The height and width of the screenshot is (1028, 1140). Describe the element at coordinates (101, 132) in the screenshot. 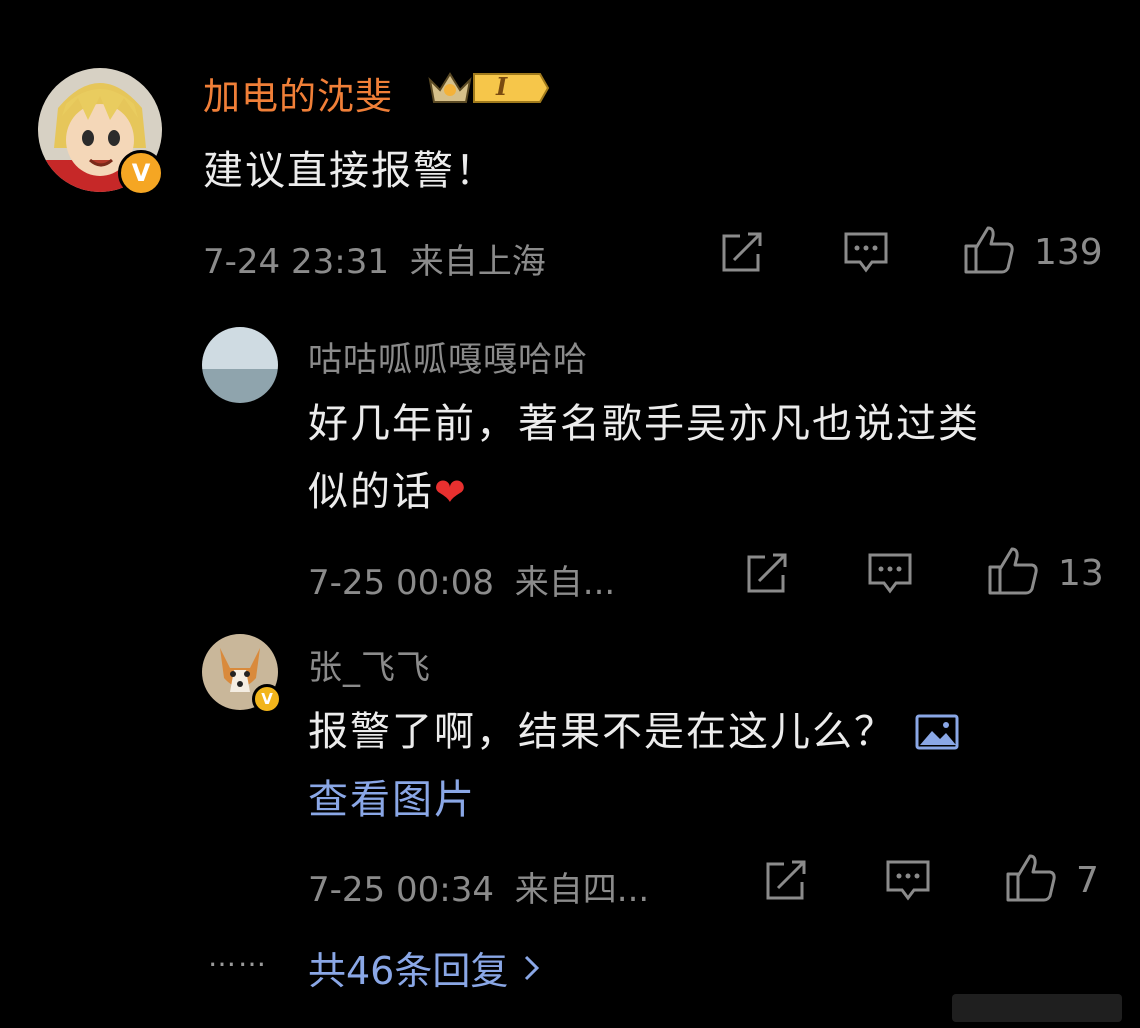

I see `author-avatar: V` at that location.